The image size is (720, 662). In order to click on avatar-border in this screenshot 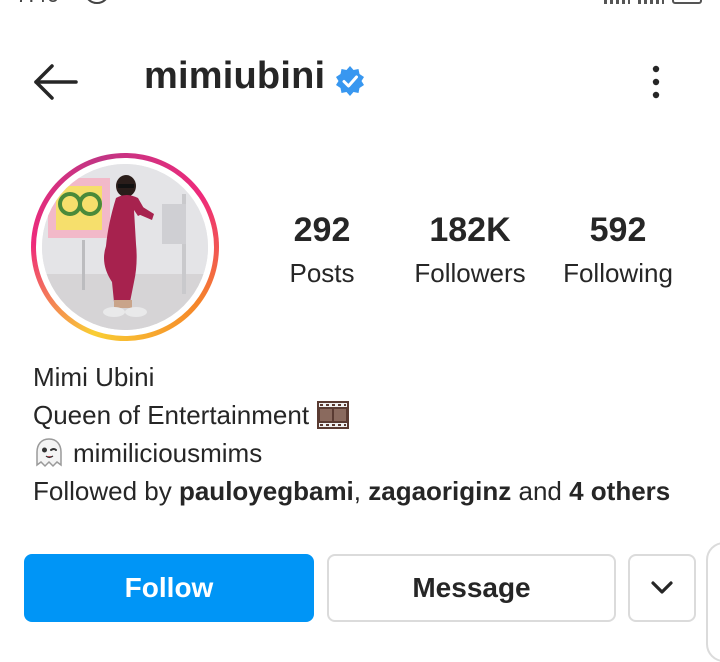, I will do `click(125, 247)`.